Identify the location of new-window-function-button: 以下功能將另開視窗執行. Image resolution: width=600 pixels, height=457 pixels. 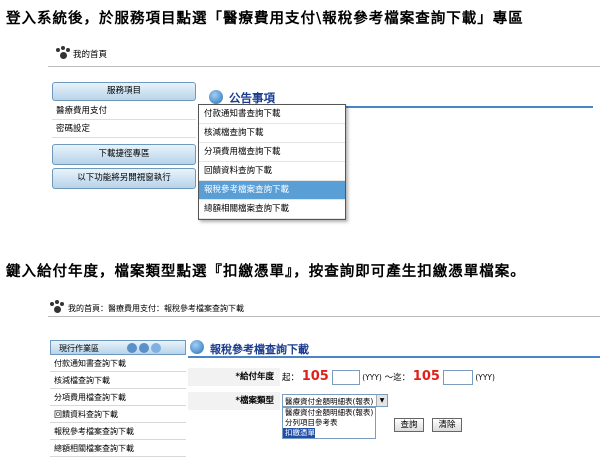
(124, 178).